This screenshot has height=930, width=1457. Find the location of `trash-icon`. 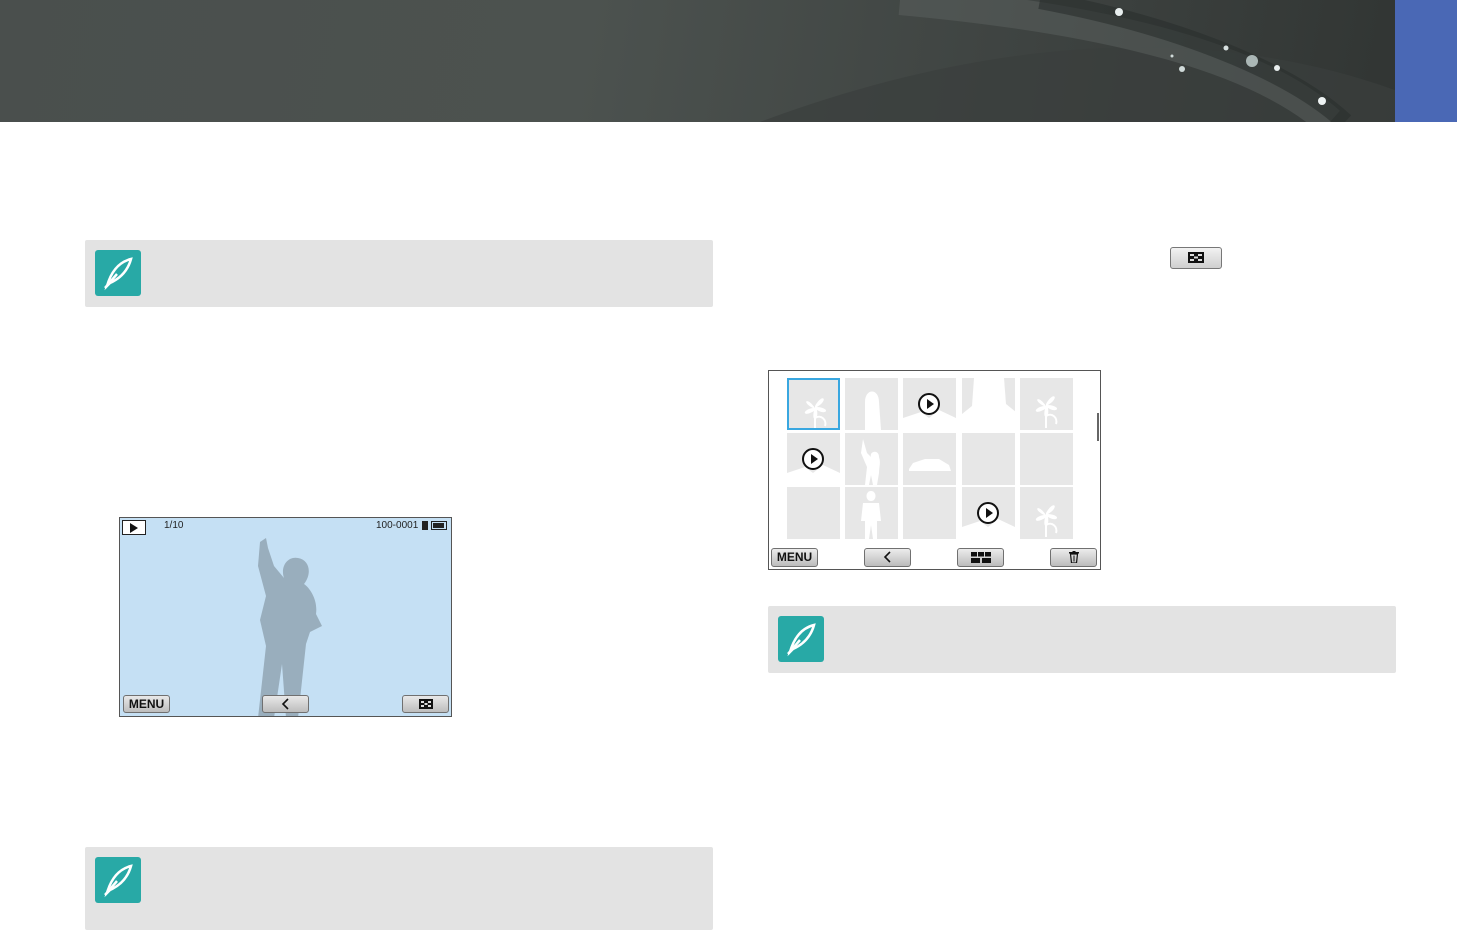

trash-icon is located at coordinates (1073, 557).